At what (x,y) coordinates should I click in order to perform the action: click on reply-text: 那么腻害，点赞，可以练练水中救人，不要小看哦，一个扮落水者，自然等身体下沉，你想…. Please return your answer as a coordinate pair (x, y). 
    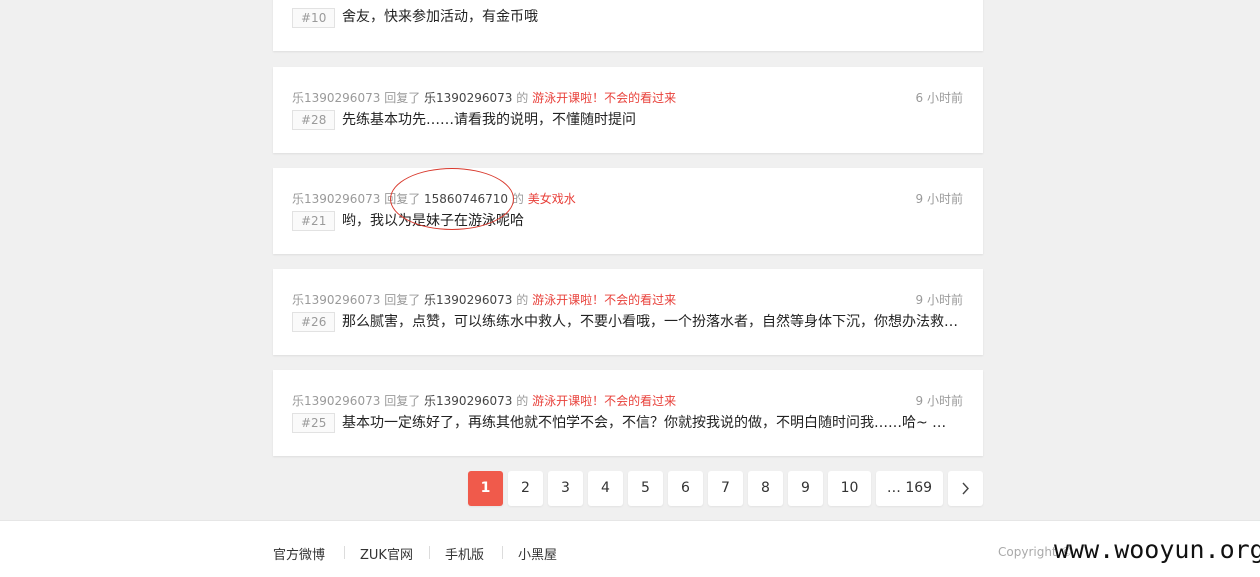
    Looking at the image, I should click on (652, 322).